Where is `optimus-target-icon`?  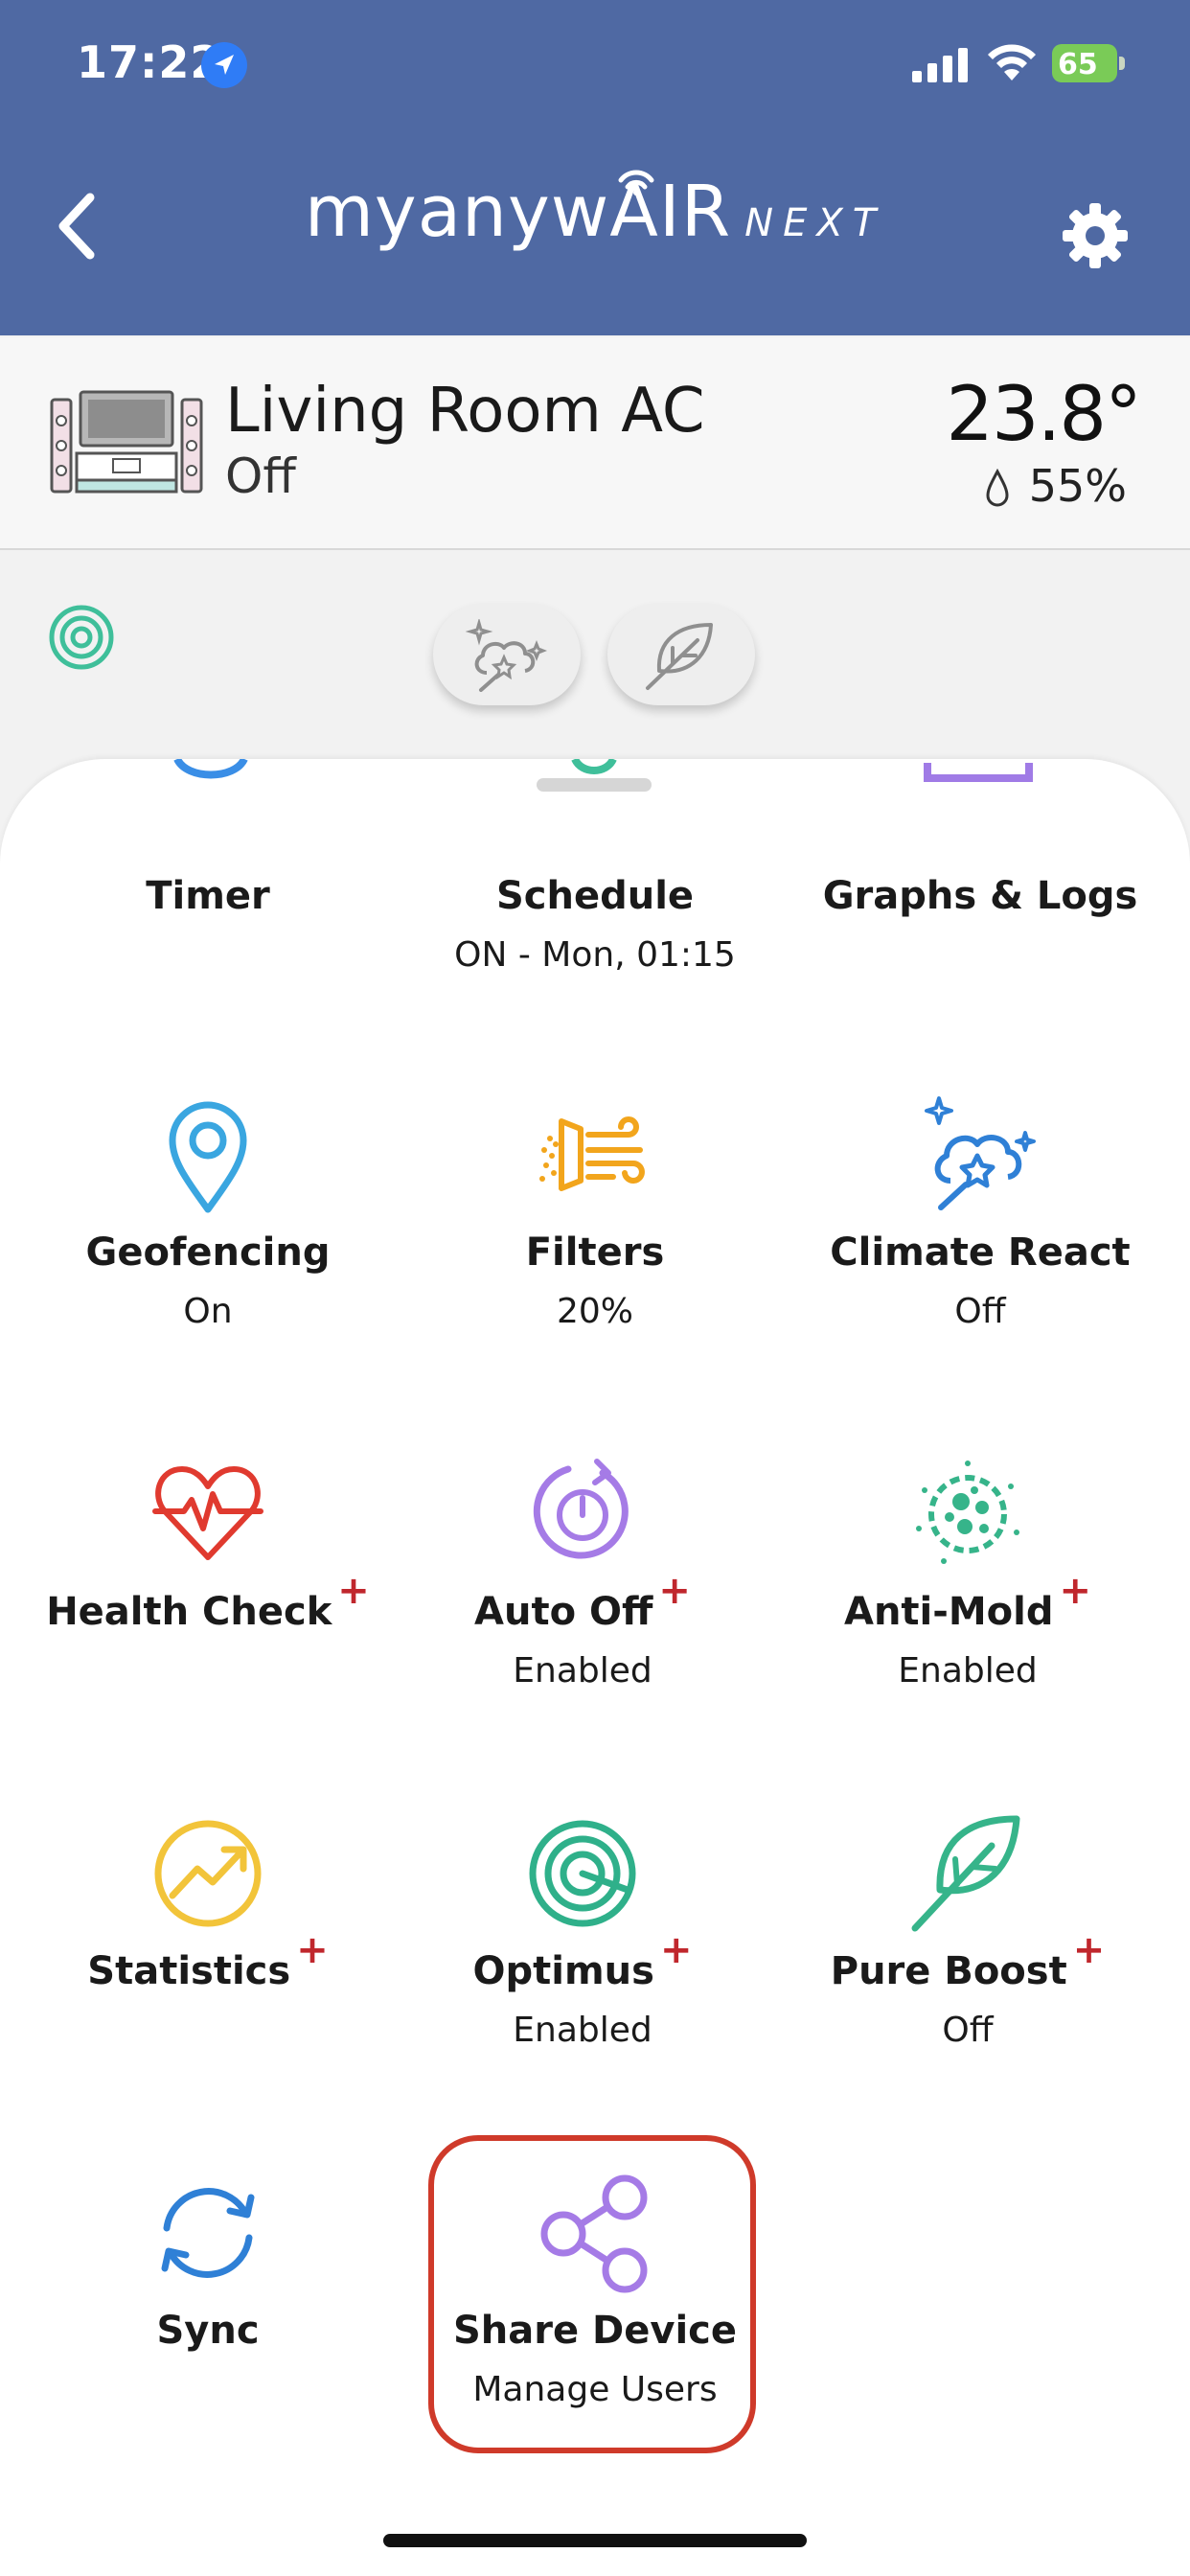
optimus-target-icon is located at coordinates (583, 1874).